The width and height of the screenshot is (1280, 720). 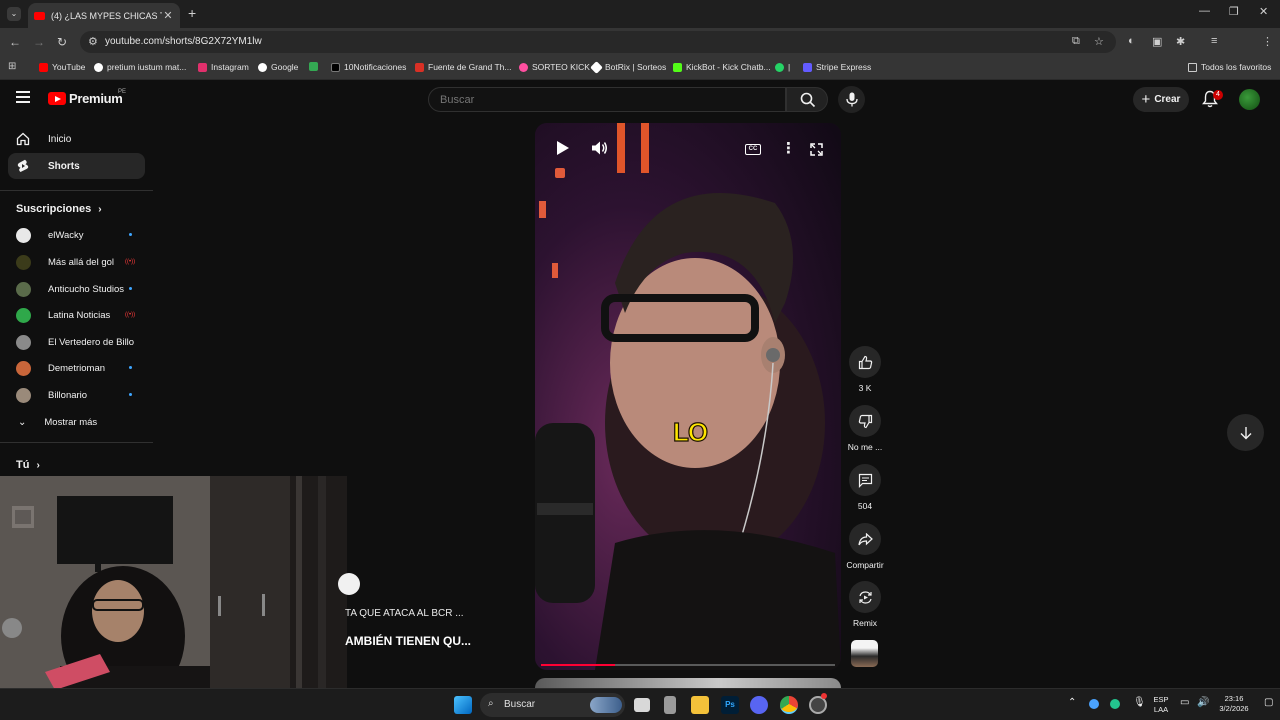 I want to click on discord-icon, so click(x=759, y=705).